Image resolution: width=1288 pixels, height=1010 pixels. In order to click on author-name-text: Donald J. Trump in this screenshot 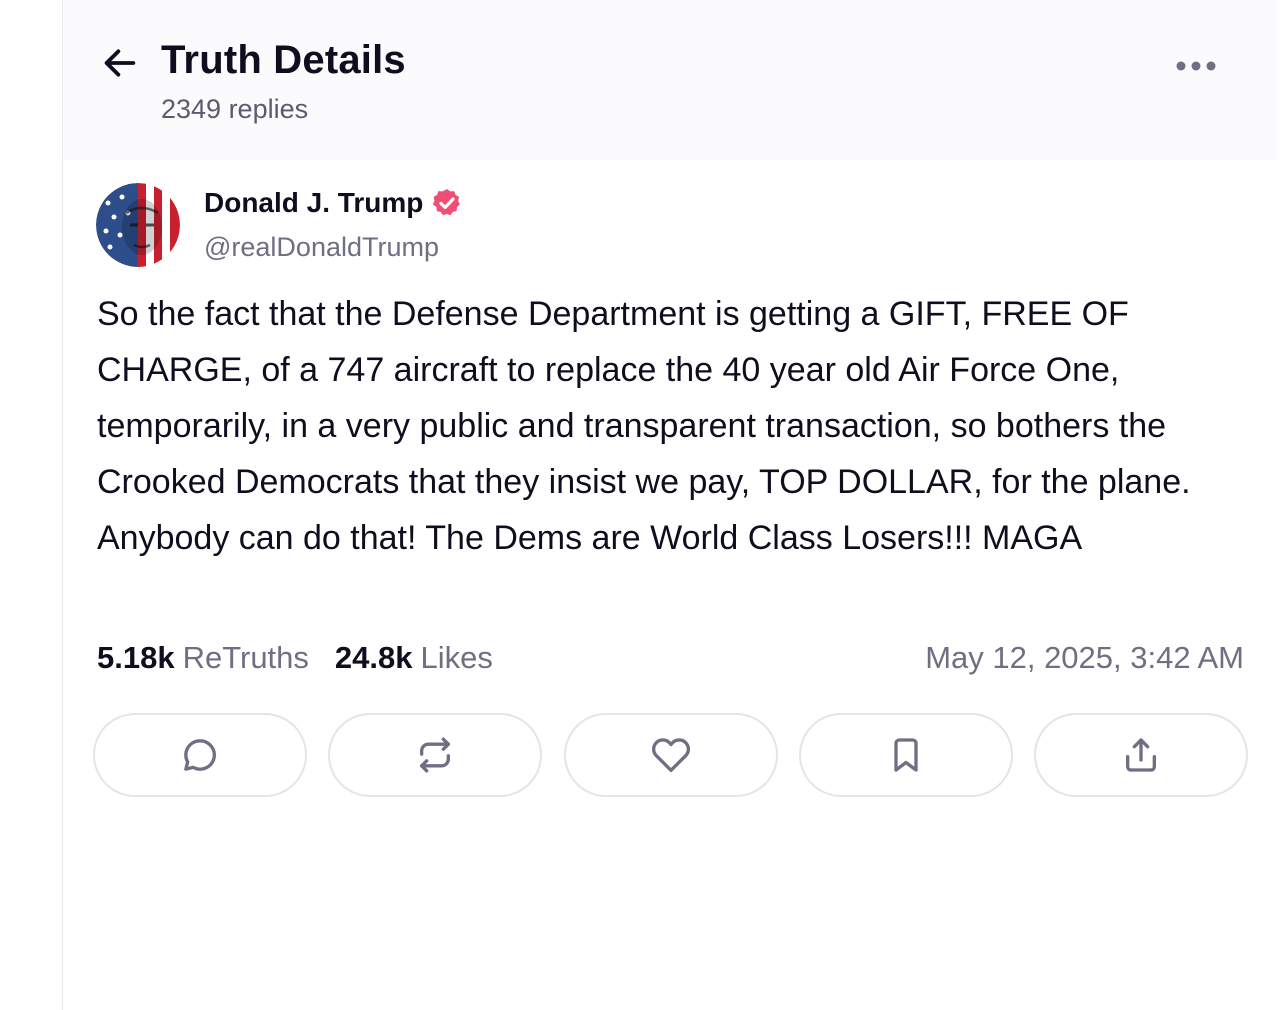, I will do `click(314, 202)`.